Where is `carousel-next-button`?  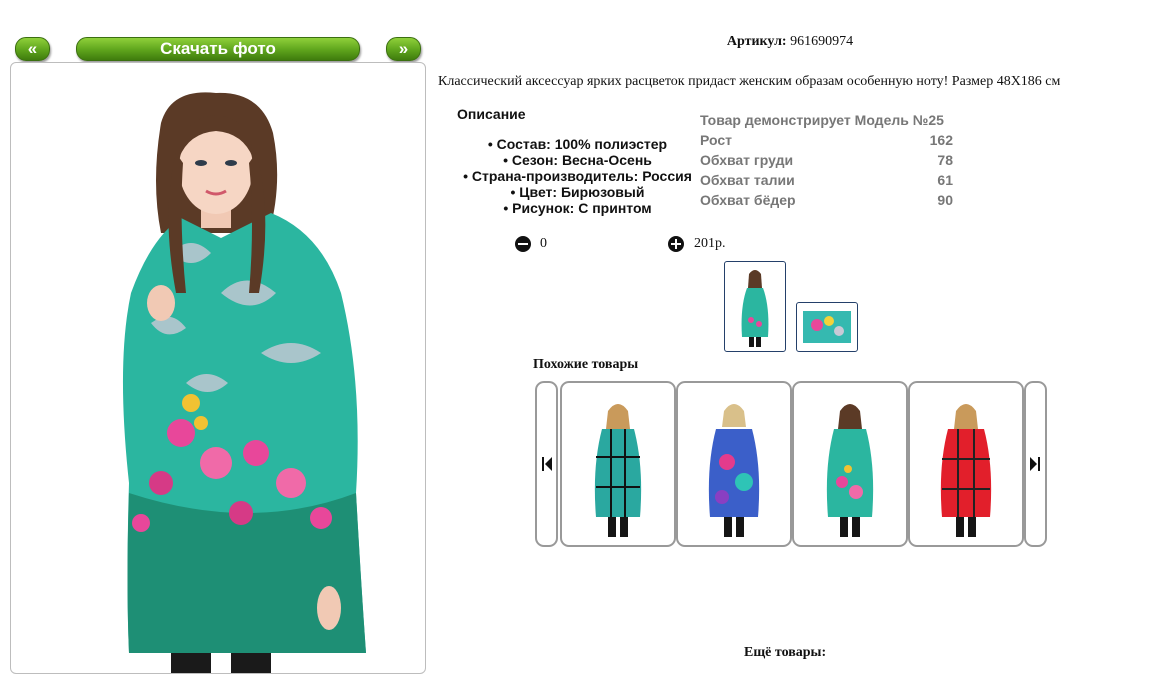
carousel-next-button is located at coordinates (1035, 464).